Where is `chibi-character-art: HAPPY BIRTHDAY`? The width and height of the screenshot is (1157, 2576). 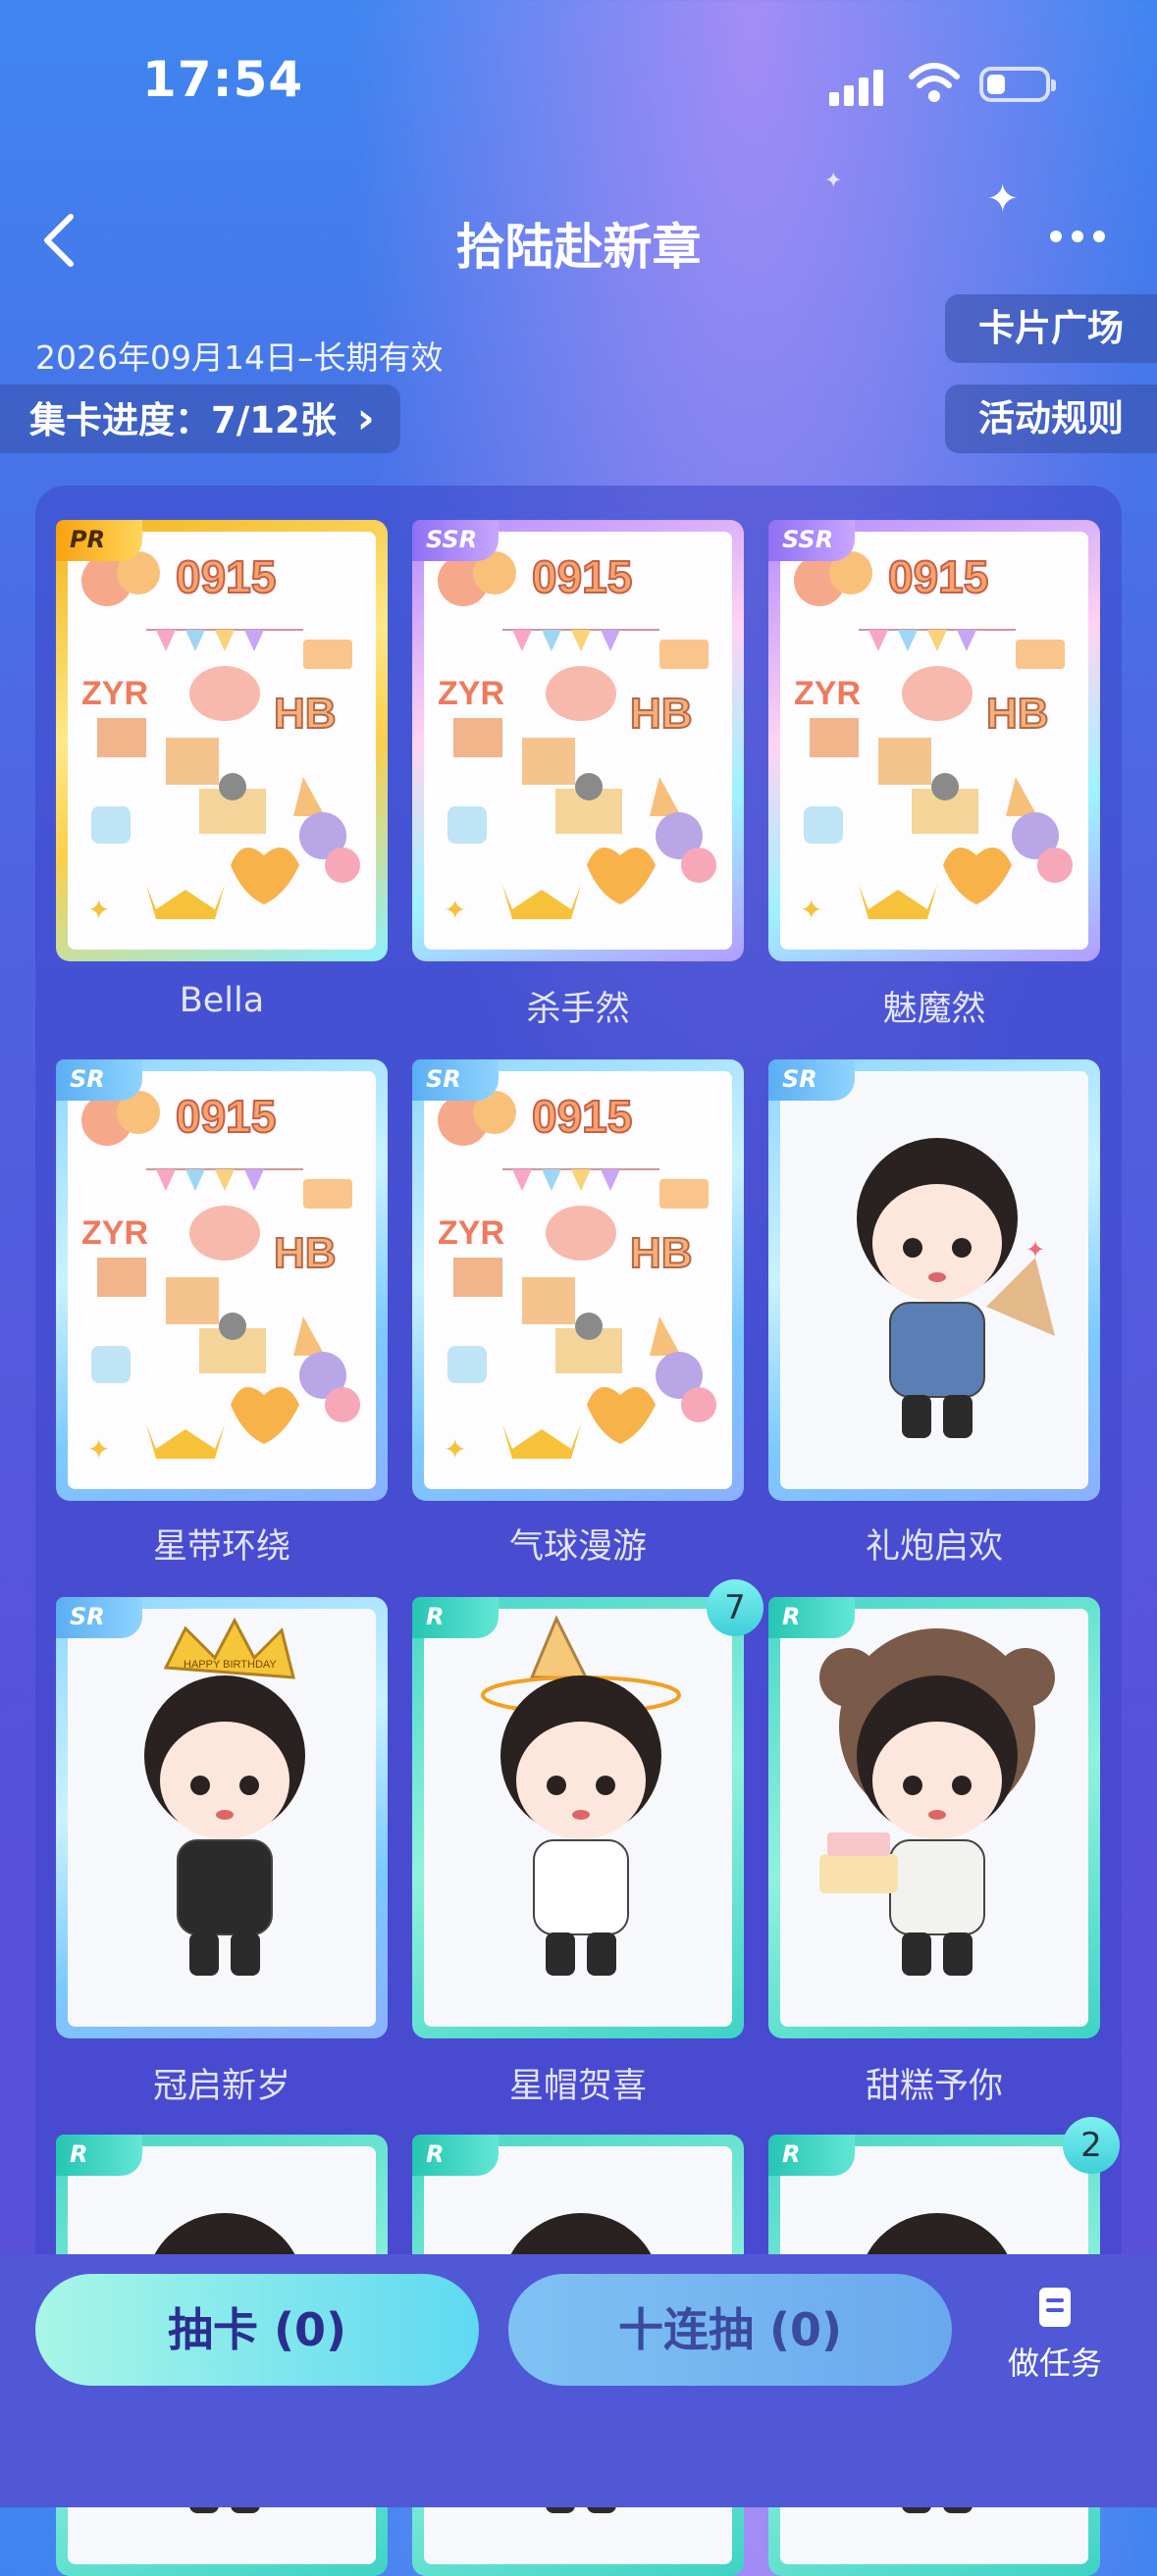 chibi-character-art: HAPPY BIRTHDAY is located at coordinates (222, 1818).